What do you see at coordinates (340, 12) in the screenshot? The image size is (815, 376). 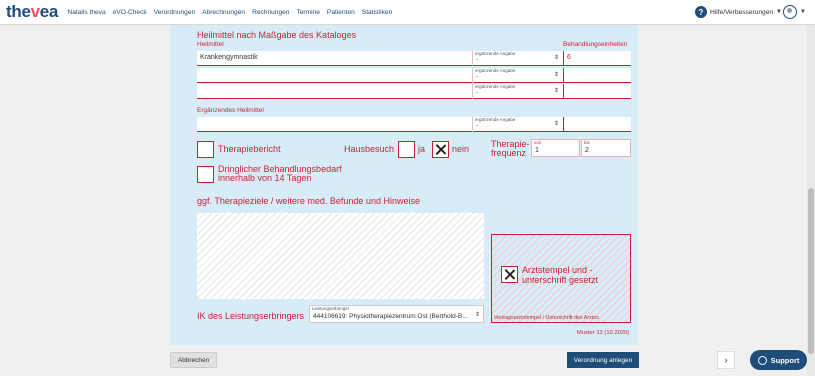 I see `nav-item-patienten: Patienten` at bounding box center [340, 12].